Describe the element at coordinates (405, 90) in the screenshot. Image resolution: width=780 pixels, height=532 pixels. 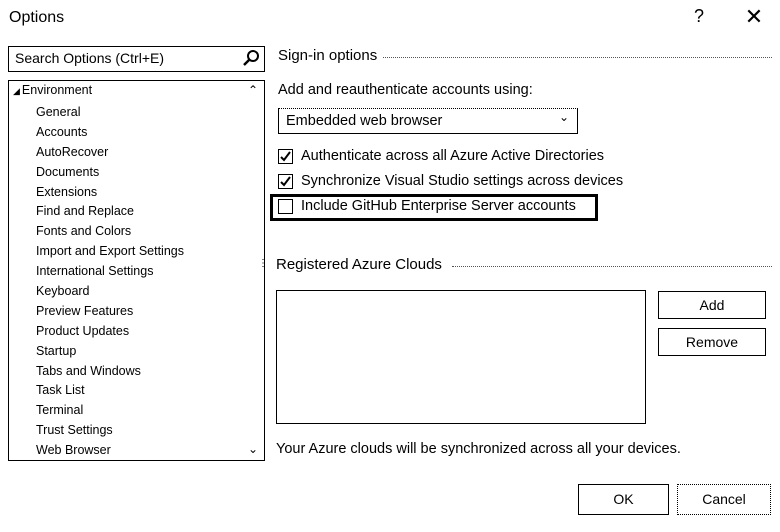
I see `add-accounts-label: Add and reauthenticate accounts using:` at that location.